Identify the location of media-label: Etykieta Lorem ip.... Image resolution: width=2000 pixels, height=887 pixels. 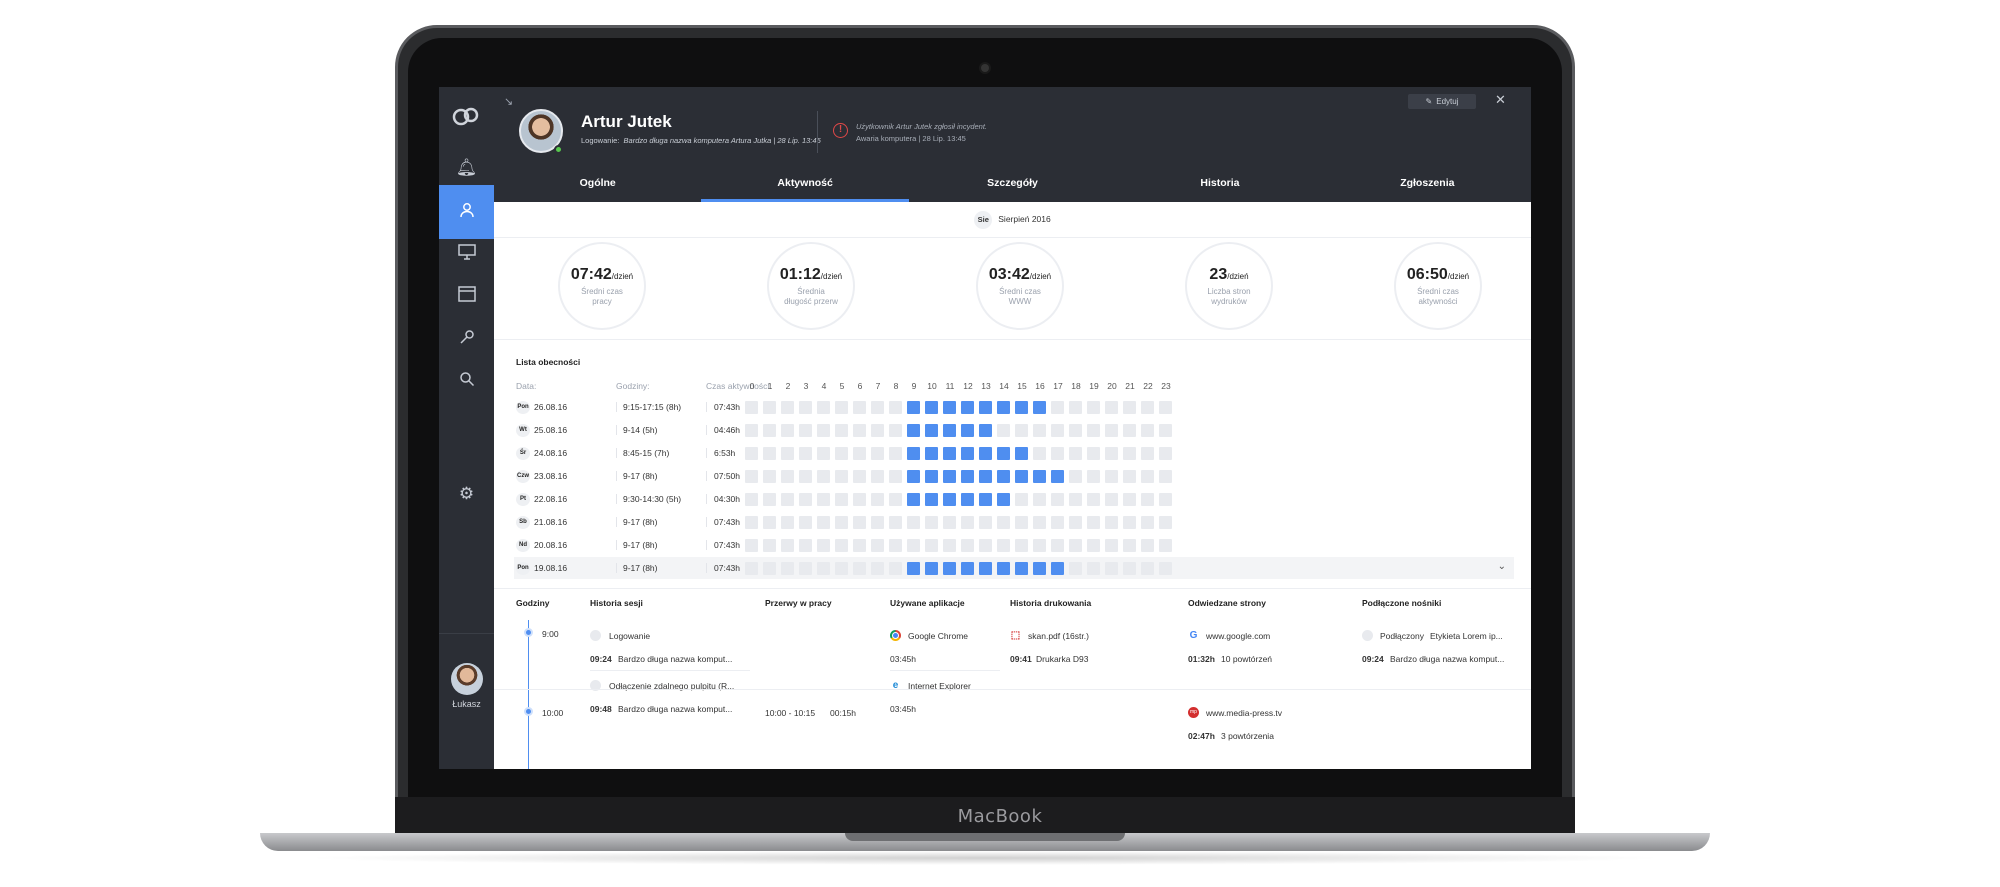
(1466, 636).